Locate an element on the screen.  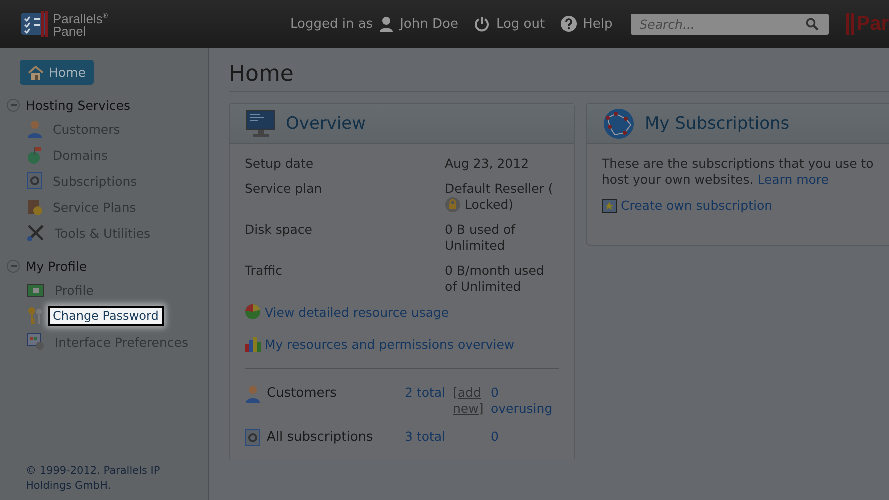
clipboard-coin-icon is located at coordinates (35, 207).